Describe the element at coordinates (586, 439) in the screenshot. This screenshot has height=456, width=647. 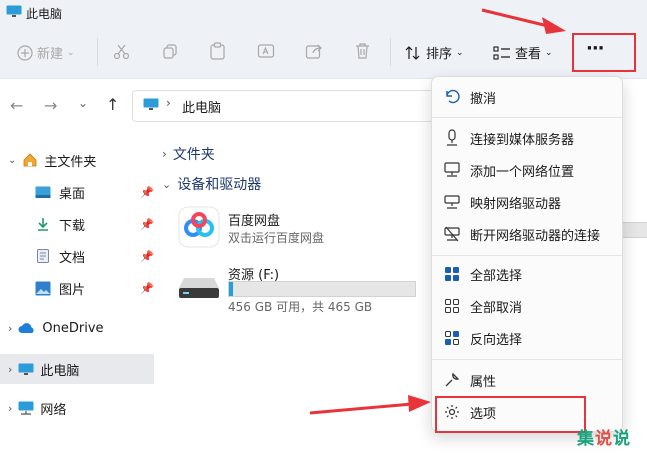
I see `watermark-char: 集` at that location.